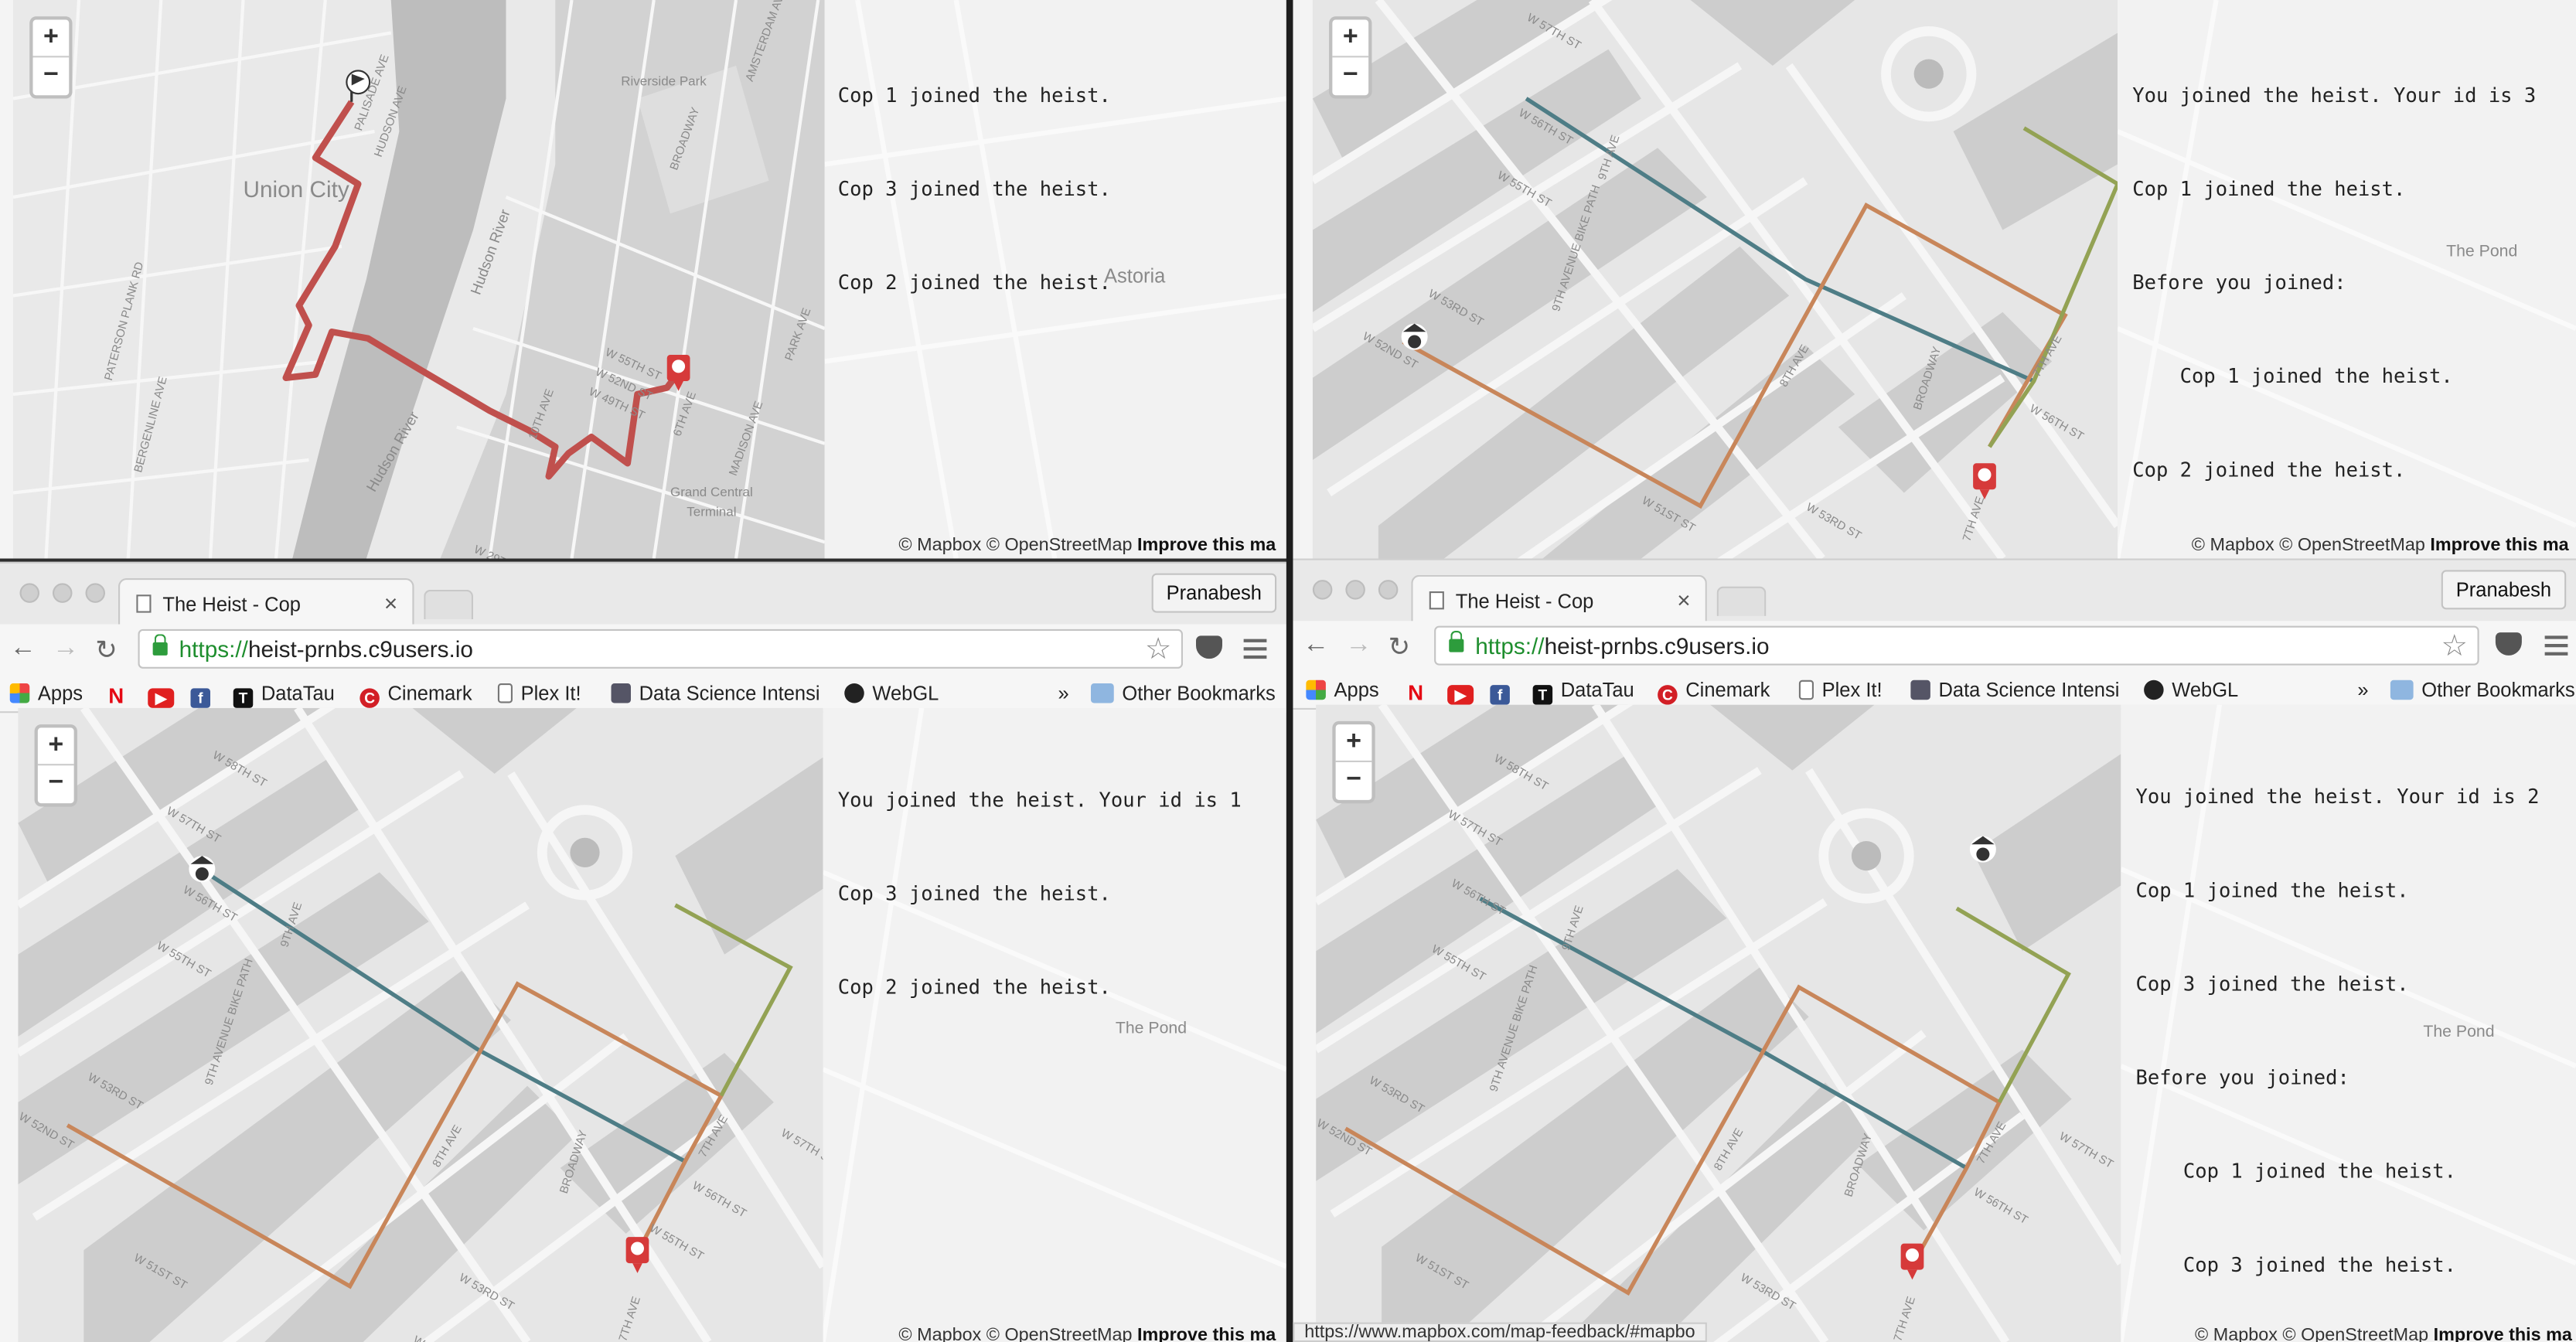 The height and width of the screenshot is (1342, 2576). Describe the element at coordinates (1456, 641) in the screenshot. I see `lock-icon` at that location.